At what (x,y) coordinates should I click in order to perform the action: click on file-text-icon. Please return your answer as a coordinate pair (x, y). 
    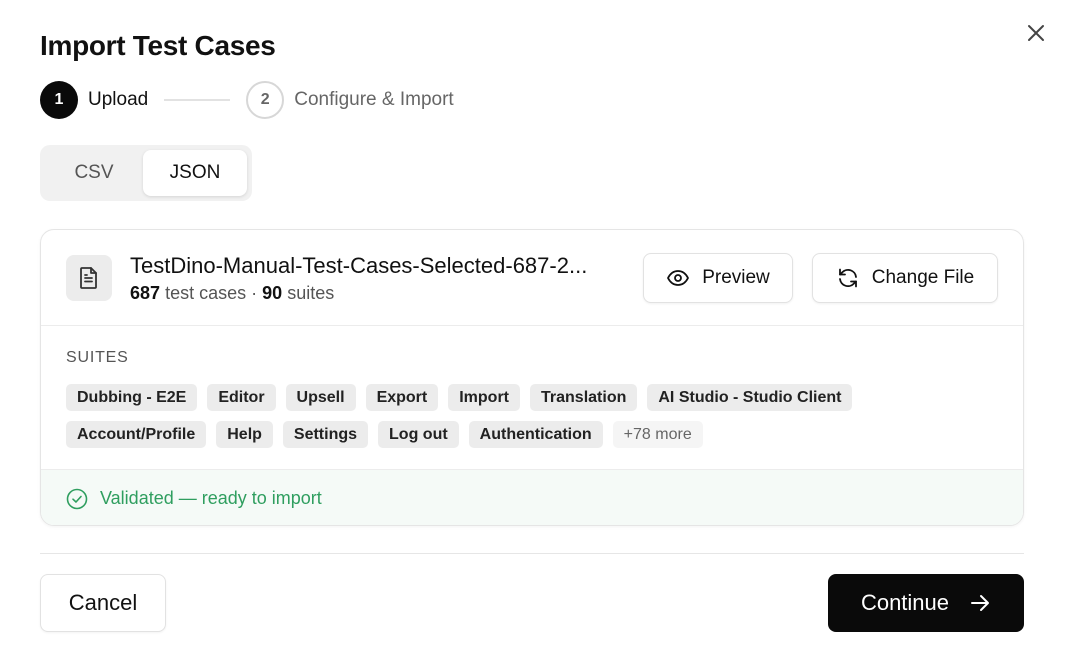
    Looking at the image, I should click on (89, 278).